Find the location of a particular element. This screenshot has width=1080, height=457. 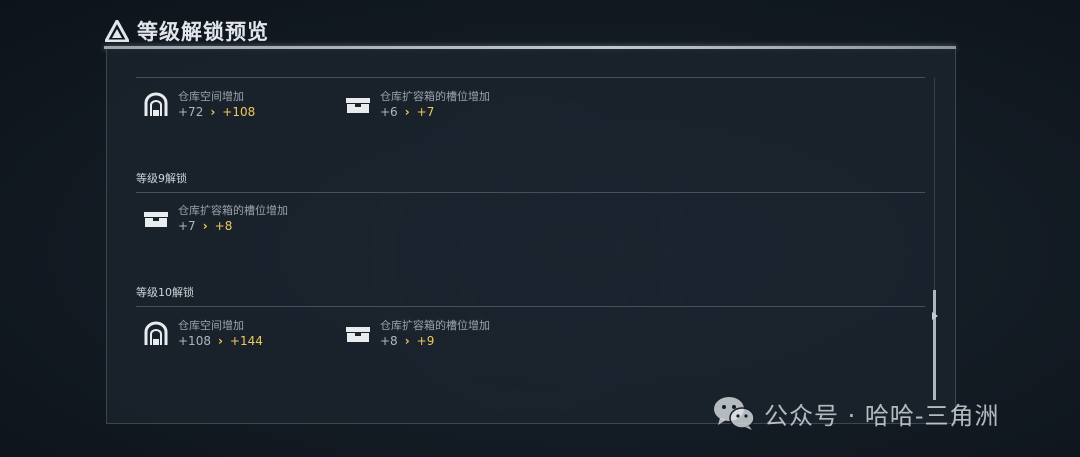

page-title: 等级解锁预览 is located at coordinates (203, 32).